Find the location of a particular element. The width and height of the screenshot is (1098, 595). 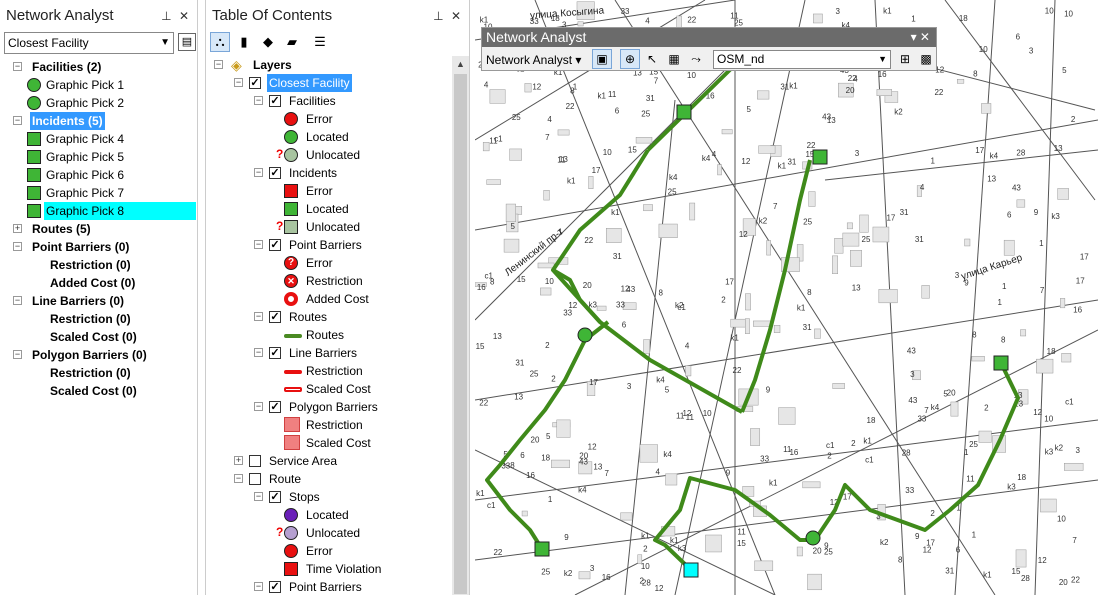

directions-icon: ⤳ is located at coordinates (696, 59).